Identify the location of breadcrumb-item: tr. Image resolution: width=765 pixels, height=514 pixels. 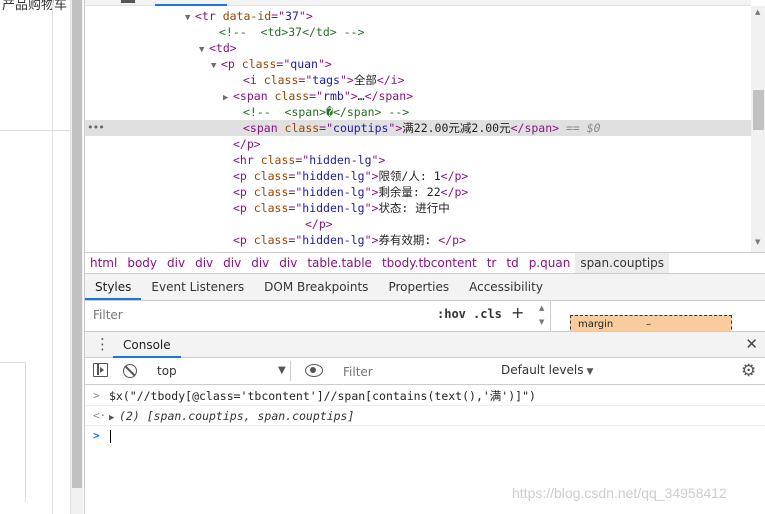
(492, 263).